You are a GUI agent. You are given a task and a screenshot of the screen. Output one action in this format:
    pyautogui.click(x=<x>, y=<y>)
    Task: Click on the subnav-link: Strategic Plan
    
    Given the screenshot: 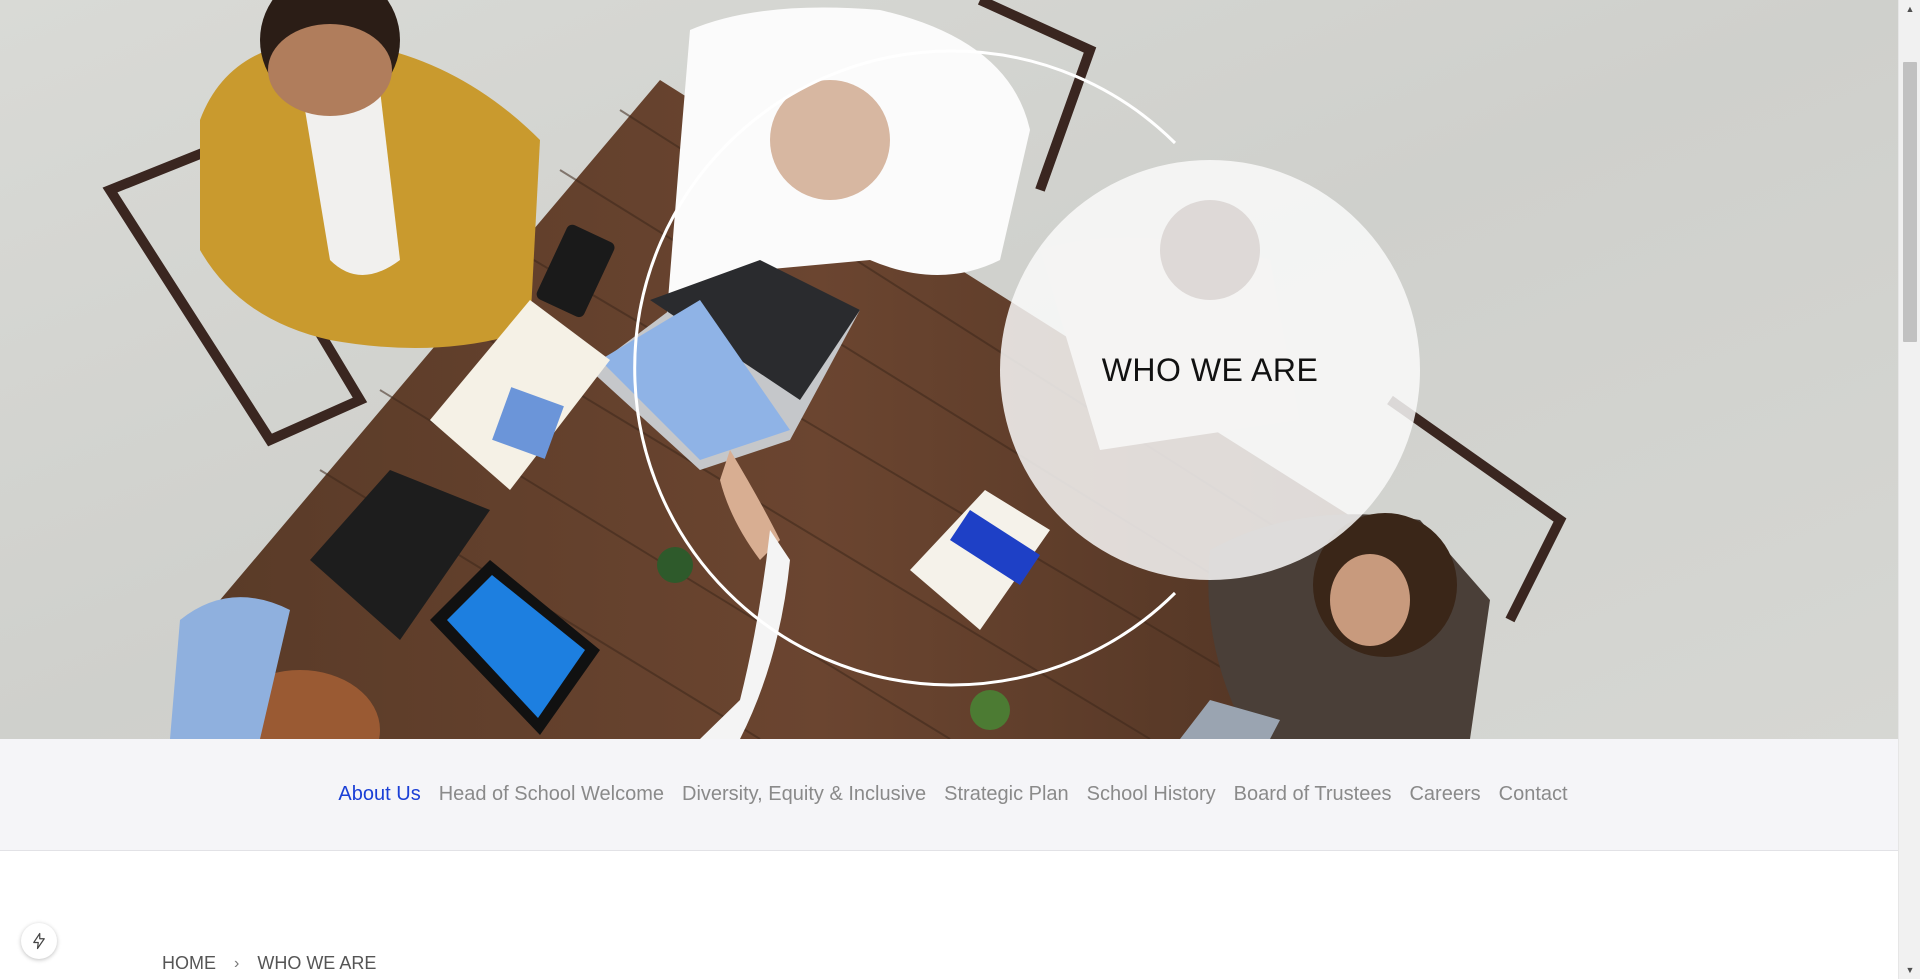 What is the action you would take?
    pyautogui.click(x=1006, y=794)
    